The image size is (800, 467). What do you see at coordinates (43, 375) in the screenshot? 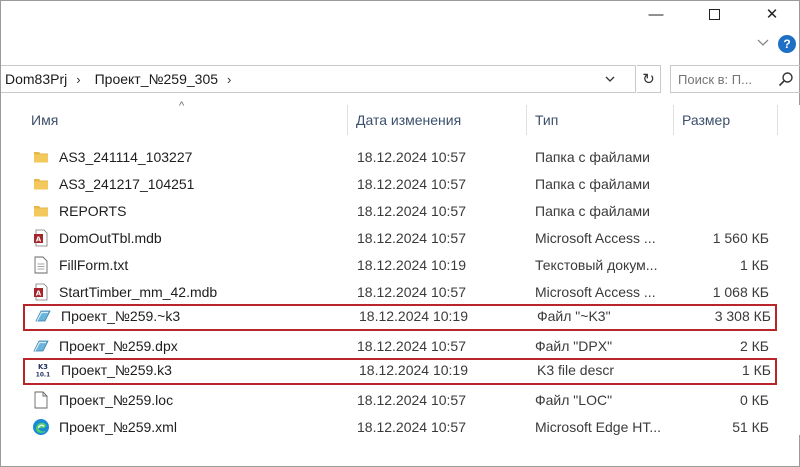
I see `svg-text: 10.1` at bounding box center [43, 375].